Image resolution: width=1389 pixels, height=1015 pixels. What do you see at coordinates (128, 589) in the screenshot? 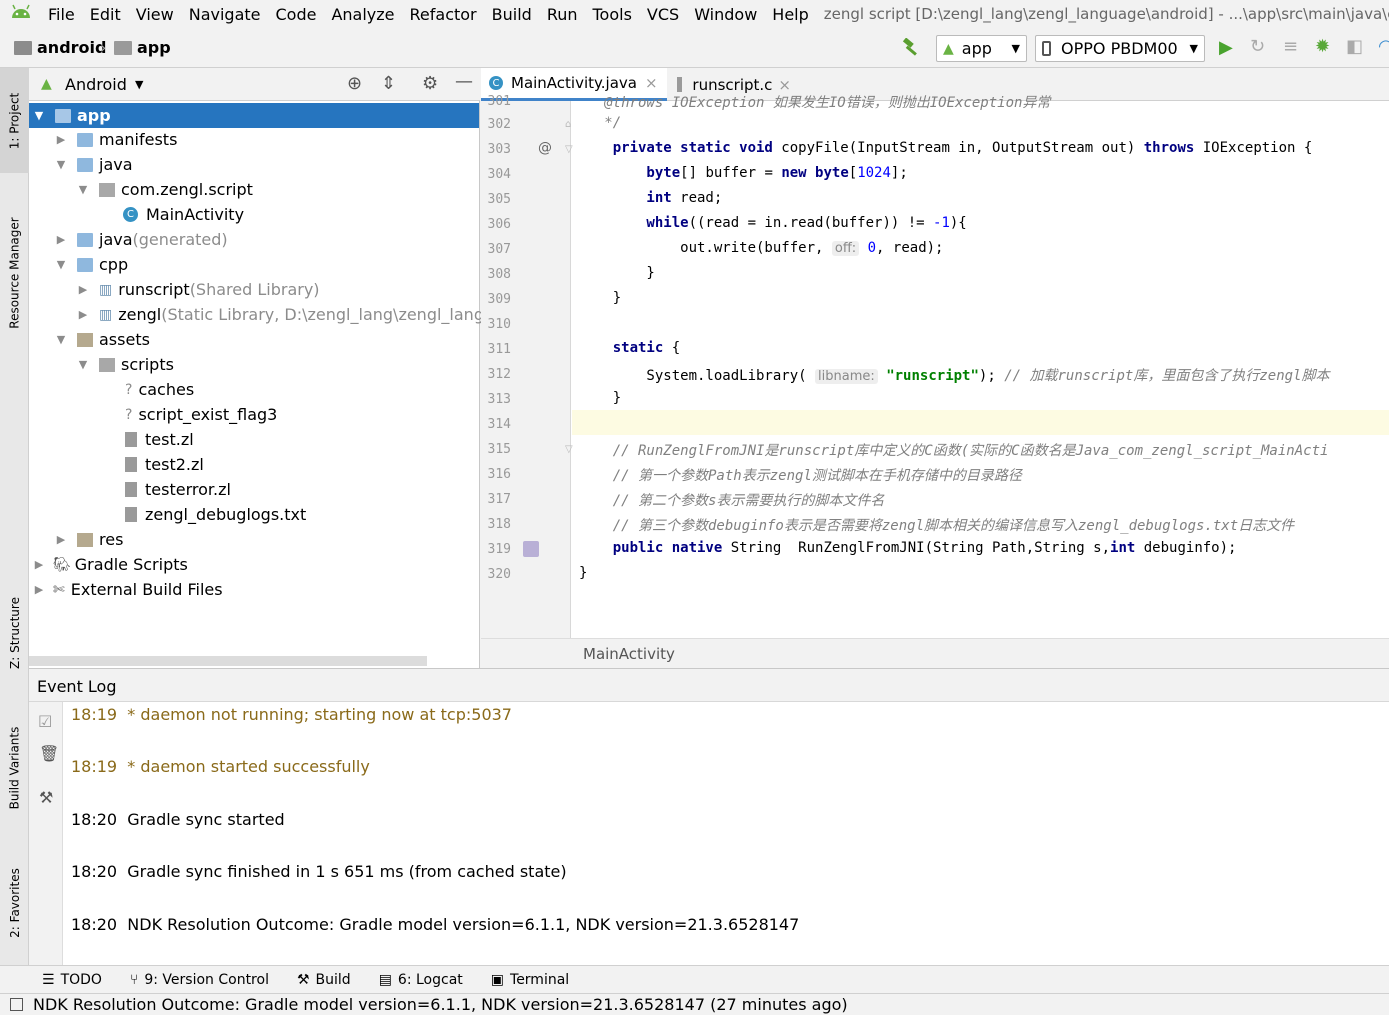
I see `tree-item-external-build-files: ▶ ✄ External Build Files` at bounding box center [128, 589].